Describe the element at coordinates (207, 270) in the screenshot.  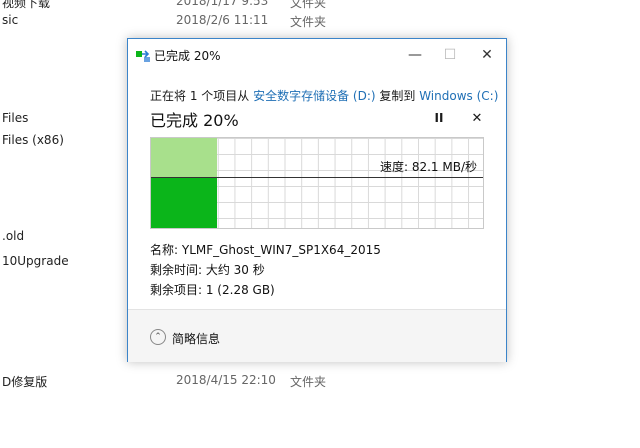
I see `time-left-line: 剩余时间: 大约 30 秒` at that location.